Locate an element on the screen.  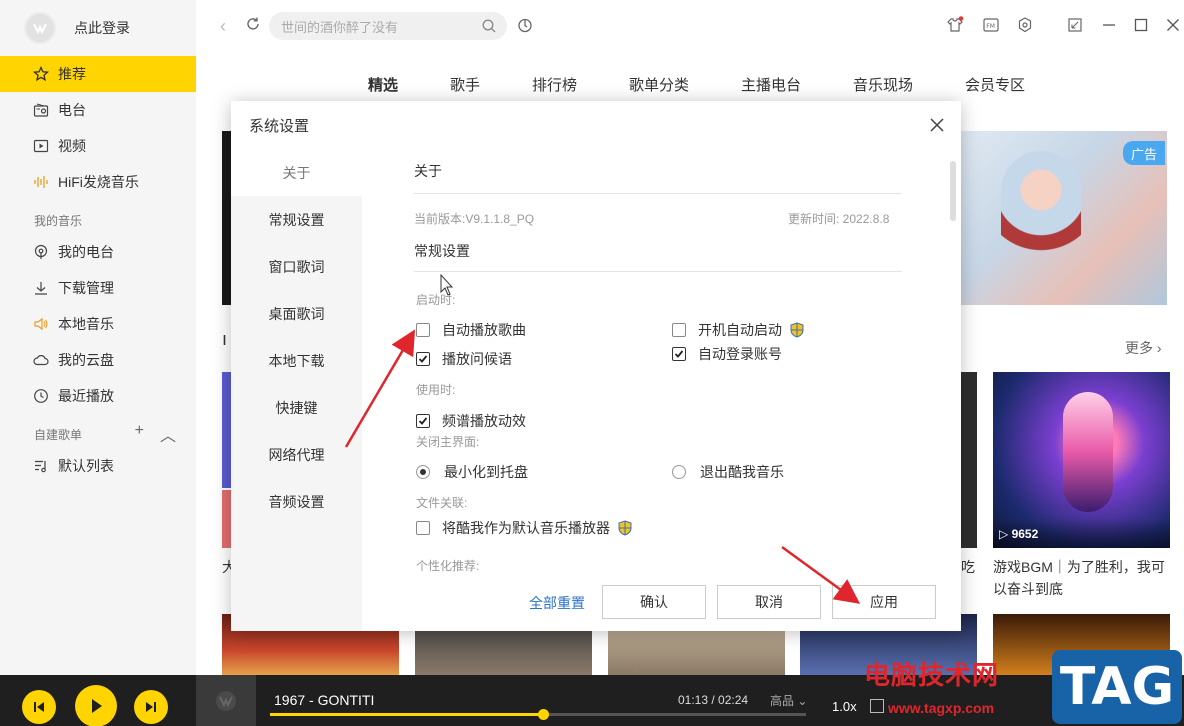
watermark-text: 电脑技术网 is located at coordinates (932, 676).